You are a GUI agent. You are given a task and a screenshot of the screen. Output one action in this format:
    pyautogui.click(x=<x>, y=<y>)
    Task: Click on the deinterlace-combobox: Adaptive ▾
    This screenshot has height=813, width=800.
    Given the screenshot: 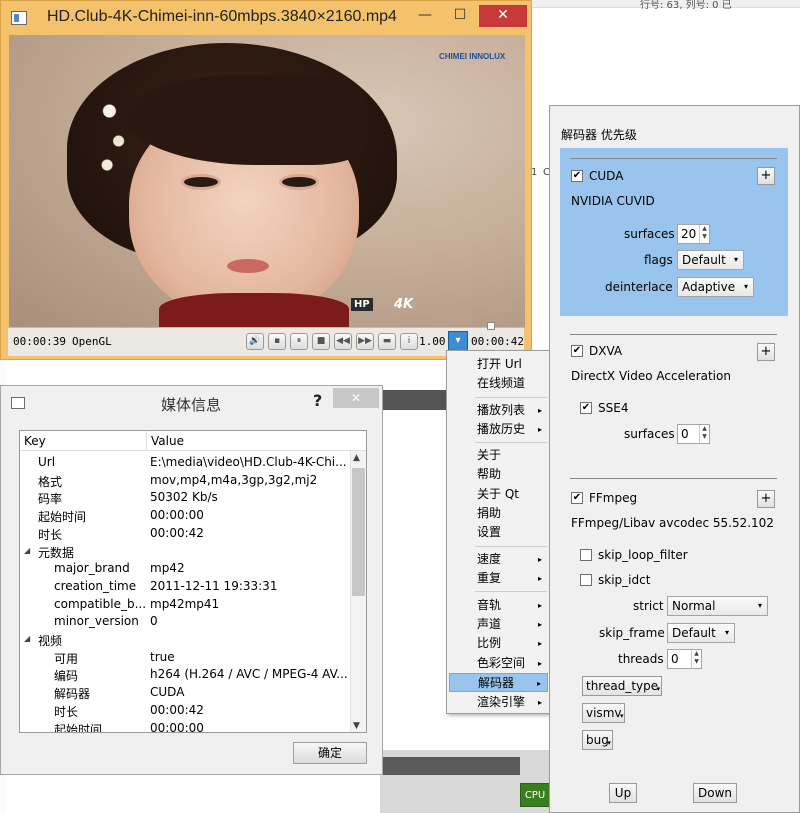 What is the action you would take?
    pyautogui.click(x=715, y=287)
    